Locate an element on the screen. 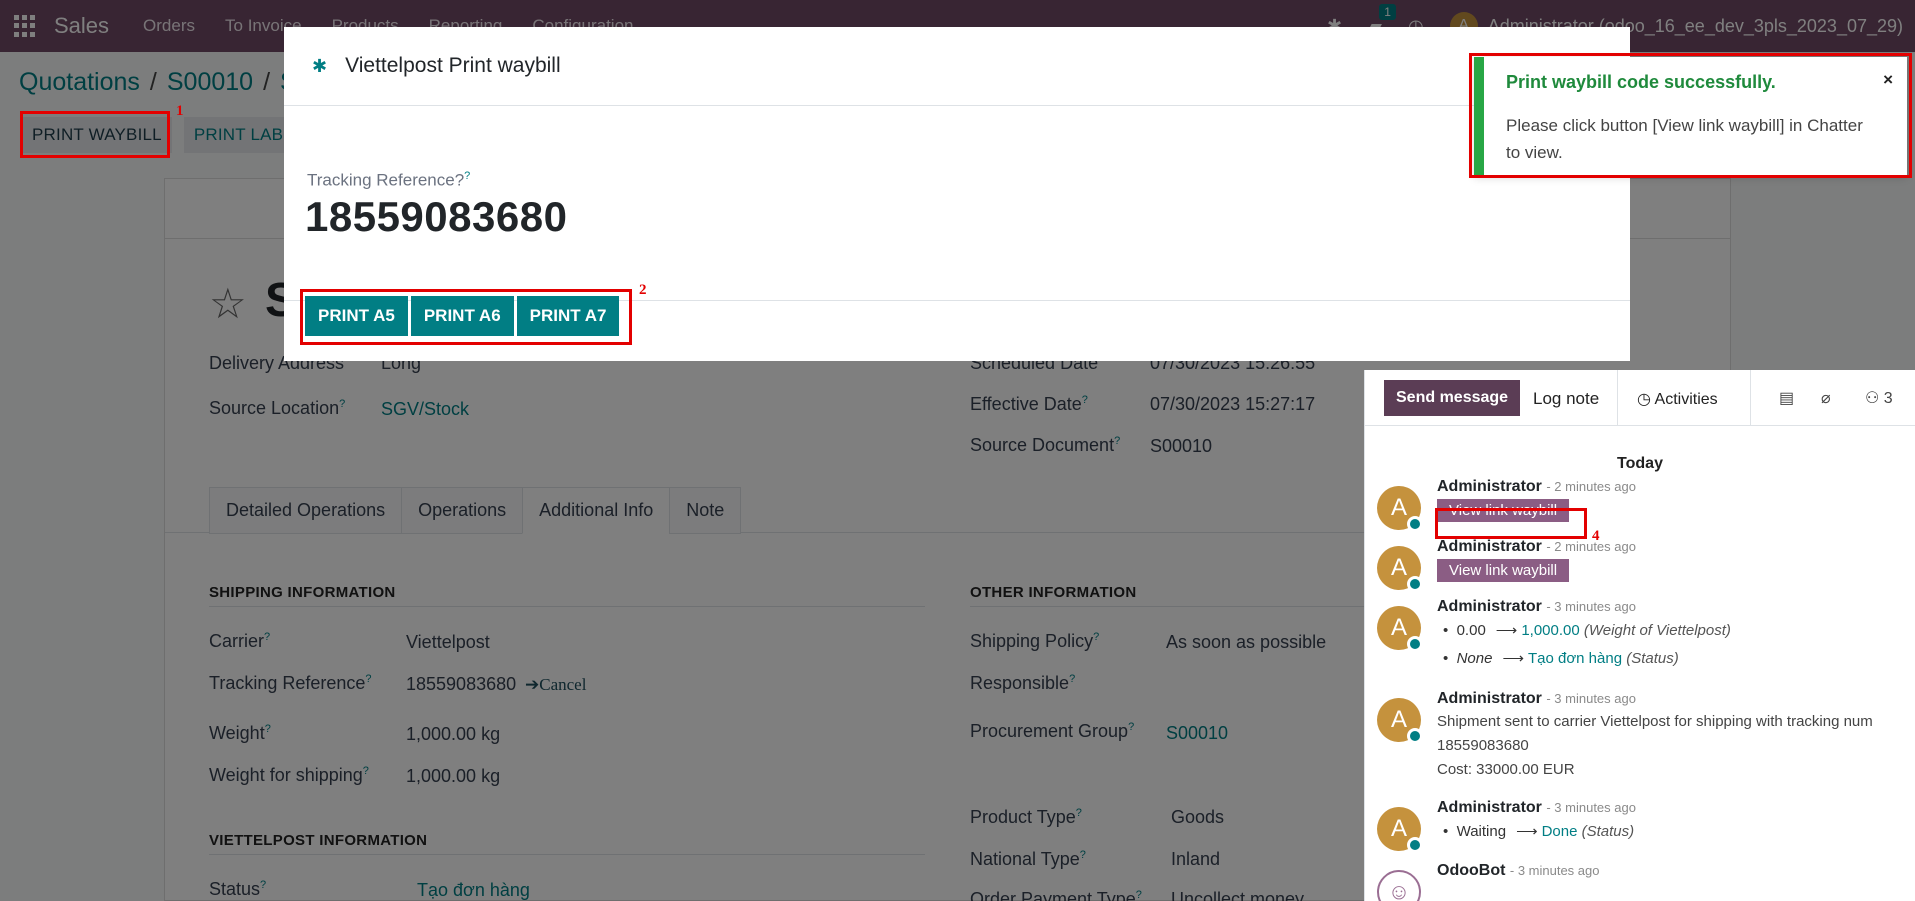  tracking-reference-label: Tracking Reference?? is located at coordinates (389, 180).